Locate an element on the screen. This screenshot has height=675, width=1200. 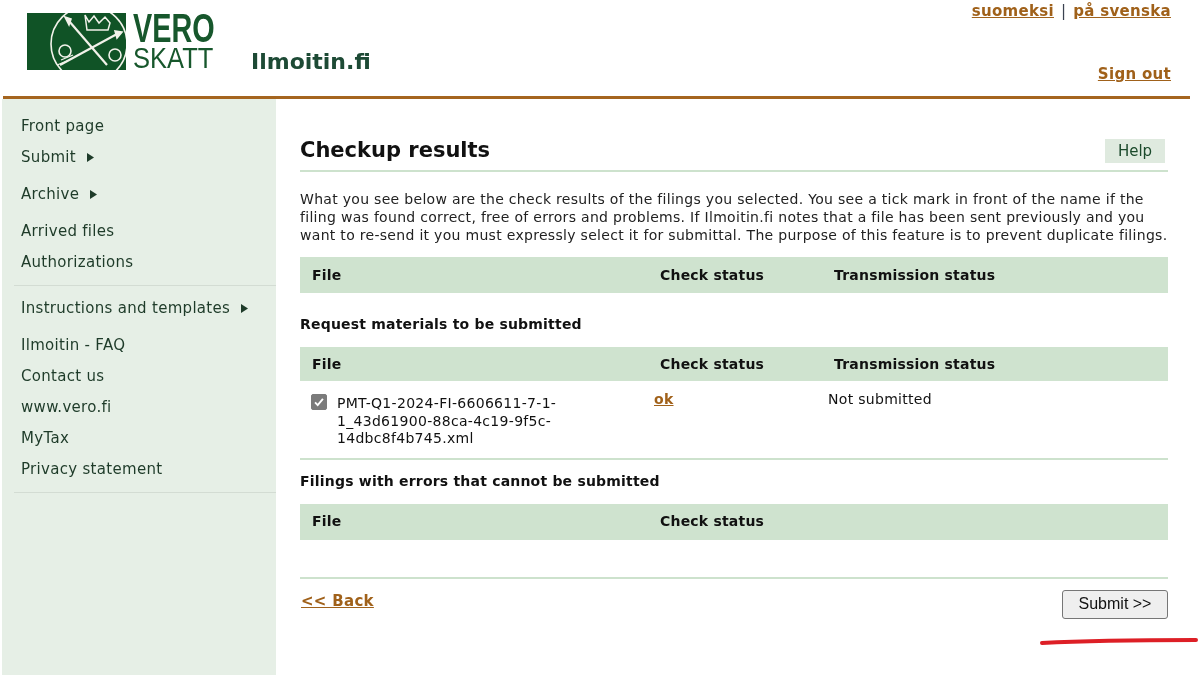
sidebar-link: Privacy statement is located at coordinates (92, 469).